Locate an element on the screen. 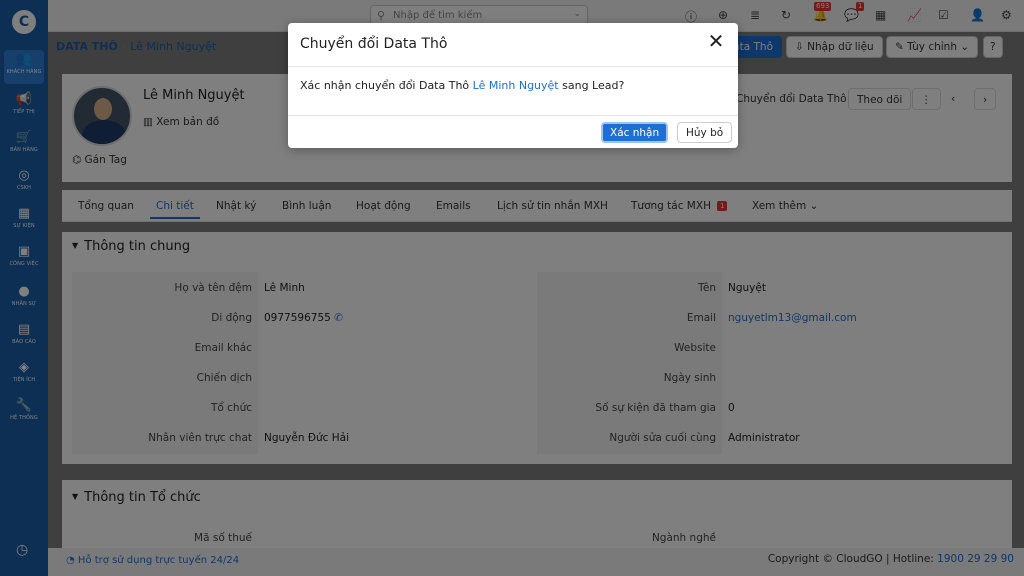 This screenshot has height=576, width=1024. modal-record-name: Lê Minh Nguyệt is located at coordinates (515, 85).